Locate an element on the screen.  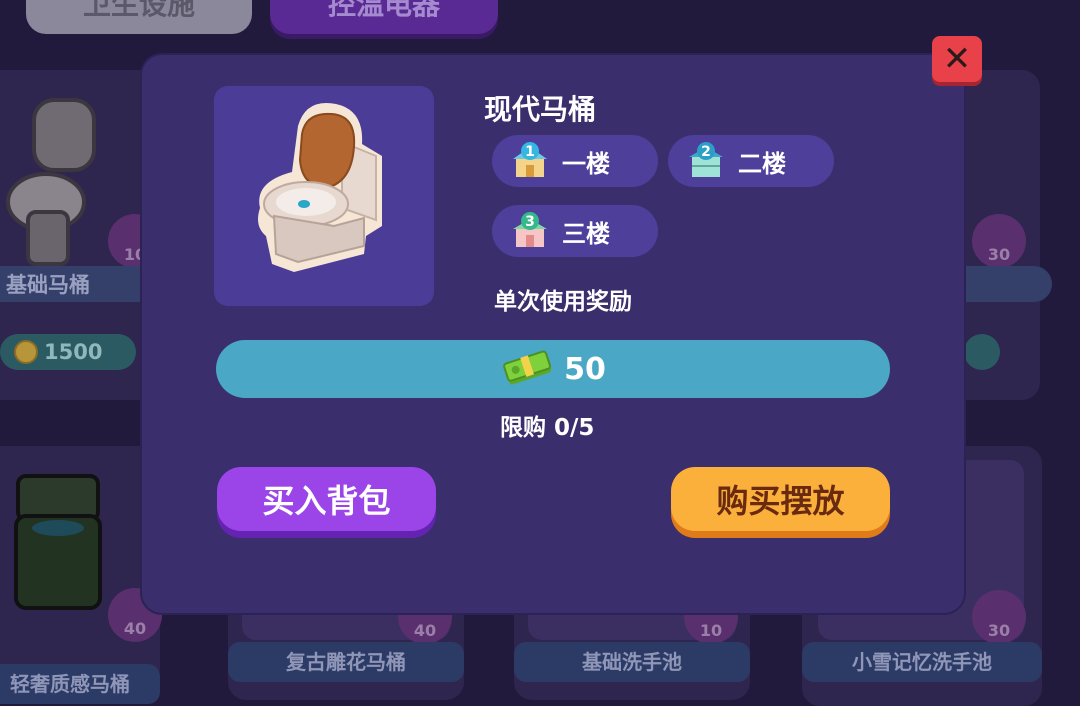
tab-sanitation: 卫生设施 is located at coordinates (139, 17).